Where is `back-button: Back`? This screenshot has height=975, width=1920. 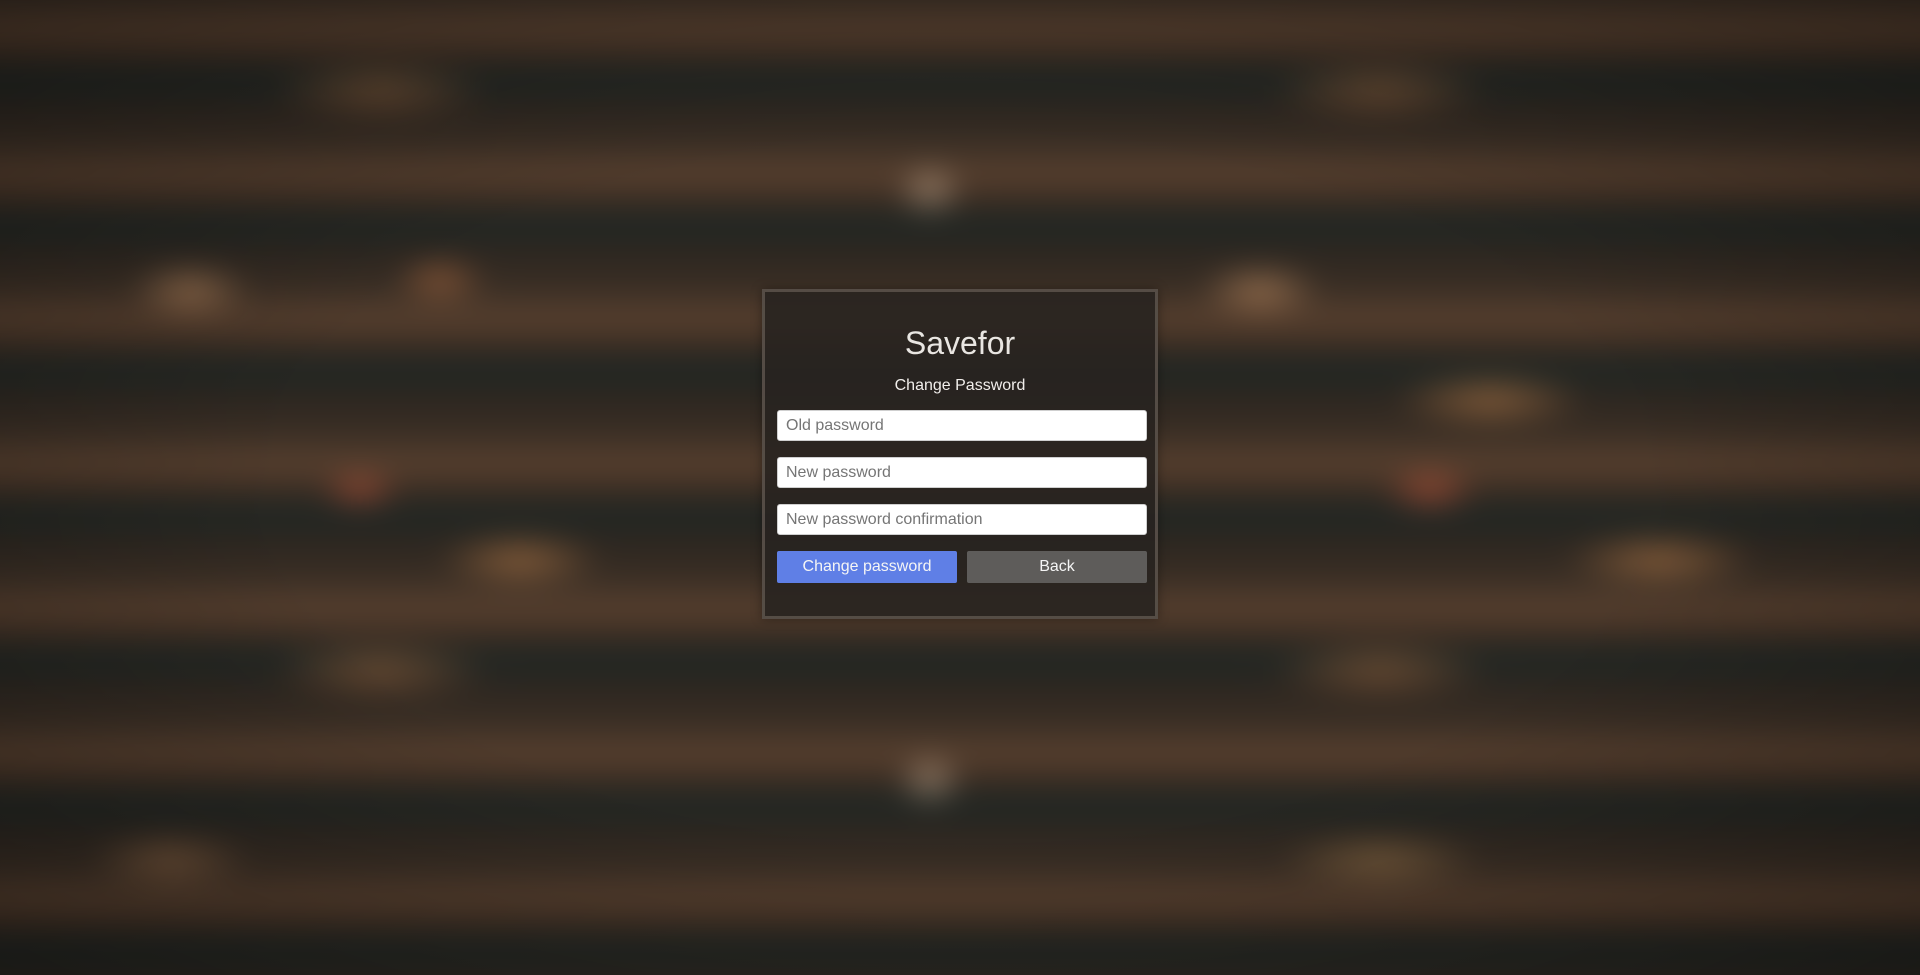 back-button: Back is located at coordinates (1057, 567).